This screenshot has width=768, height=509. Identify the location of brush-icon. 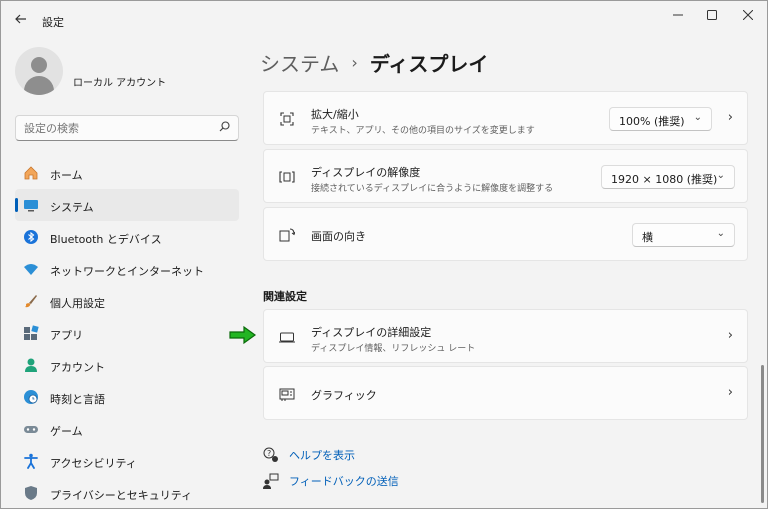
(31, 301).